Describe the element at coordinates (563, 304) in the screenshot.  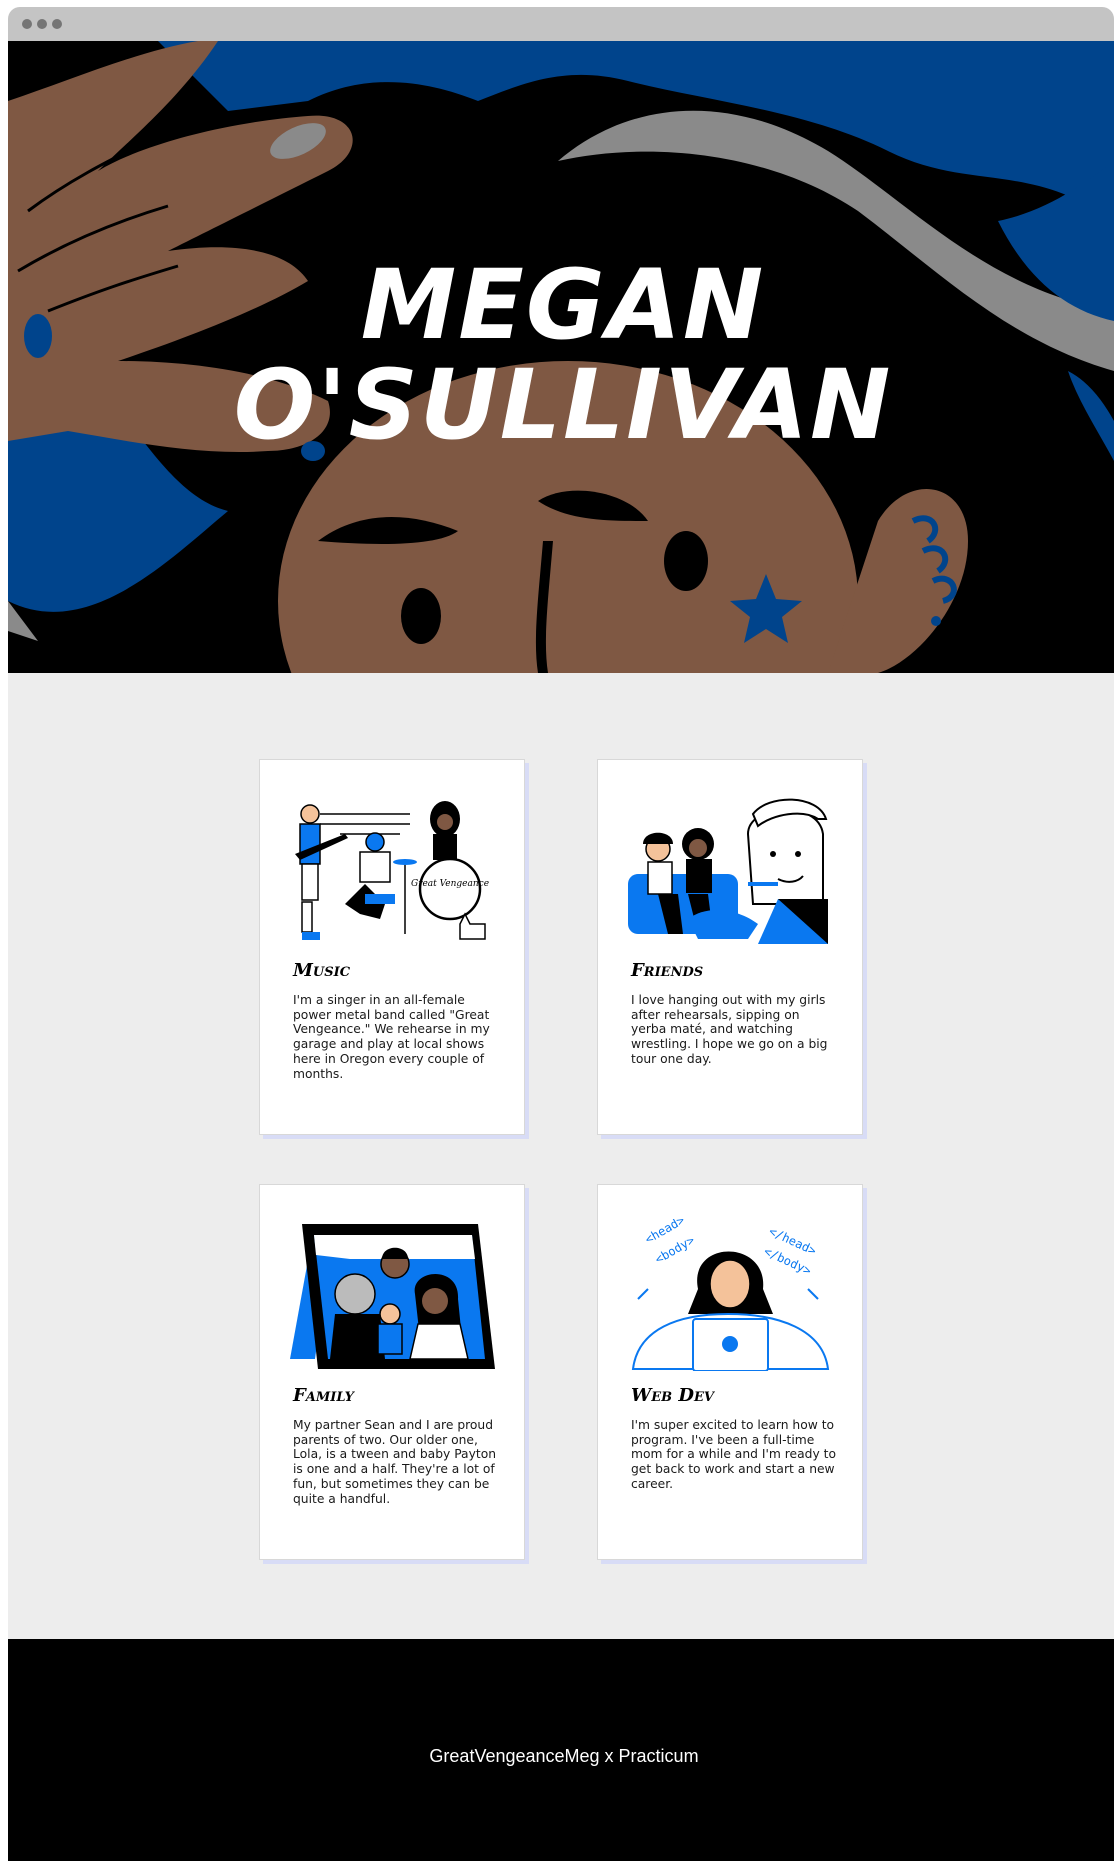
I see `hero-title-first-name: Megan` at that location.